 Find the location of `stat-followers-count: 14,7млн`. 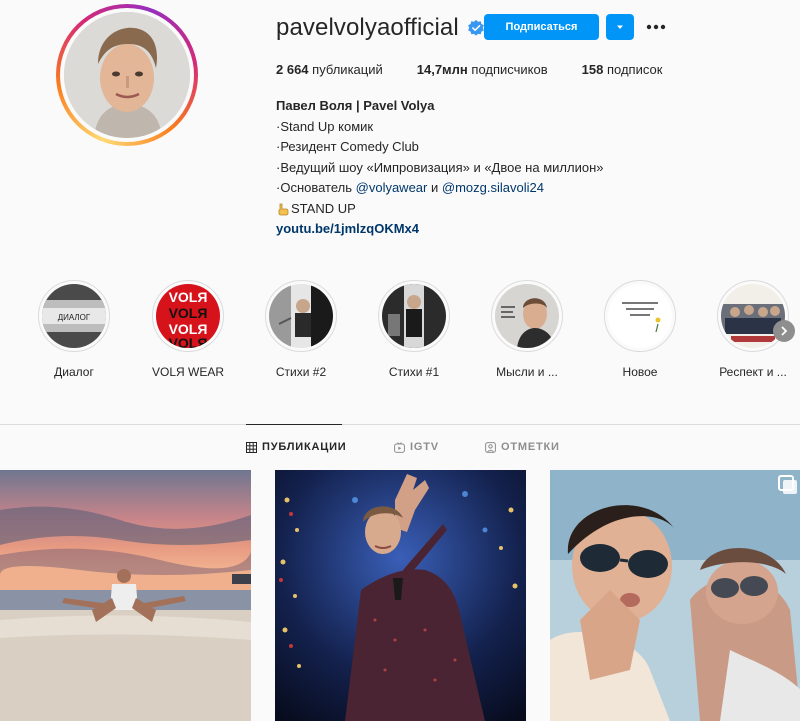

stat-followers-count: 14,7млн is located at coordinates (442, 69).